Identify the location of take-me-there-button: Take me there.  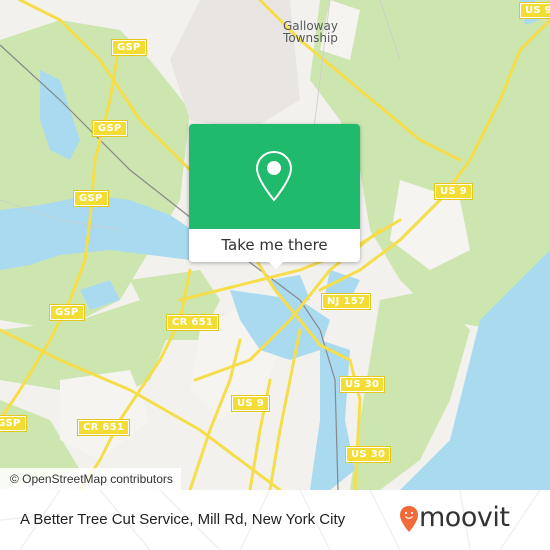
(274, 245).